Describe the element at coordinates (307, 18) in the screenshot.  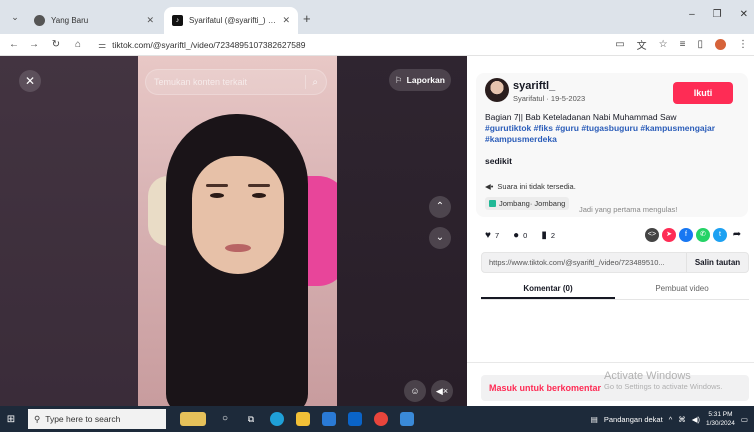
I see `new-tab-plus-icon: +` at that location.